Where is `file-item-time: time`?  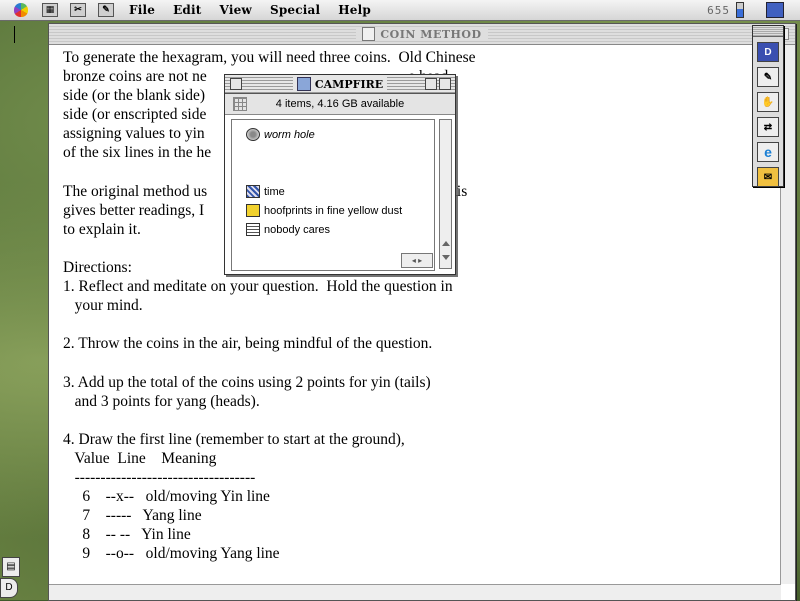
file-item-time: time is located at coordinates (265, 191).